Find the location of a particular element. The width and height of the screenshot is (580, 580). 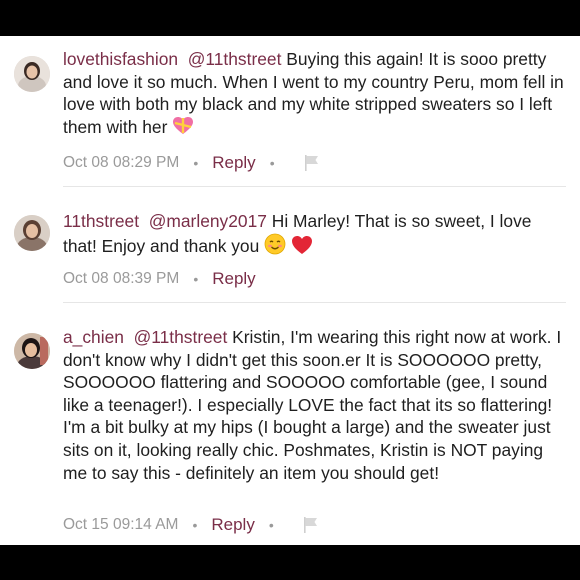

comment-mention: @marleny2017 is located at coordinates (208, 221).